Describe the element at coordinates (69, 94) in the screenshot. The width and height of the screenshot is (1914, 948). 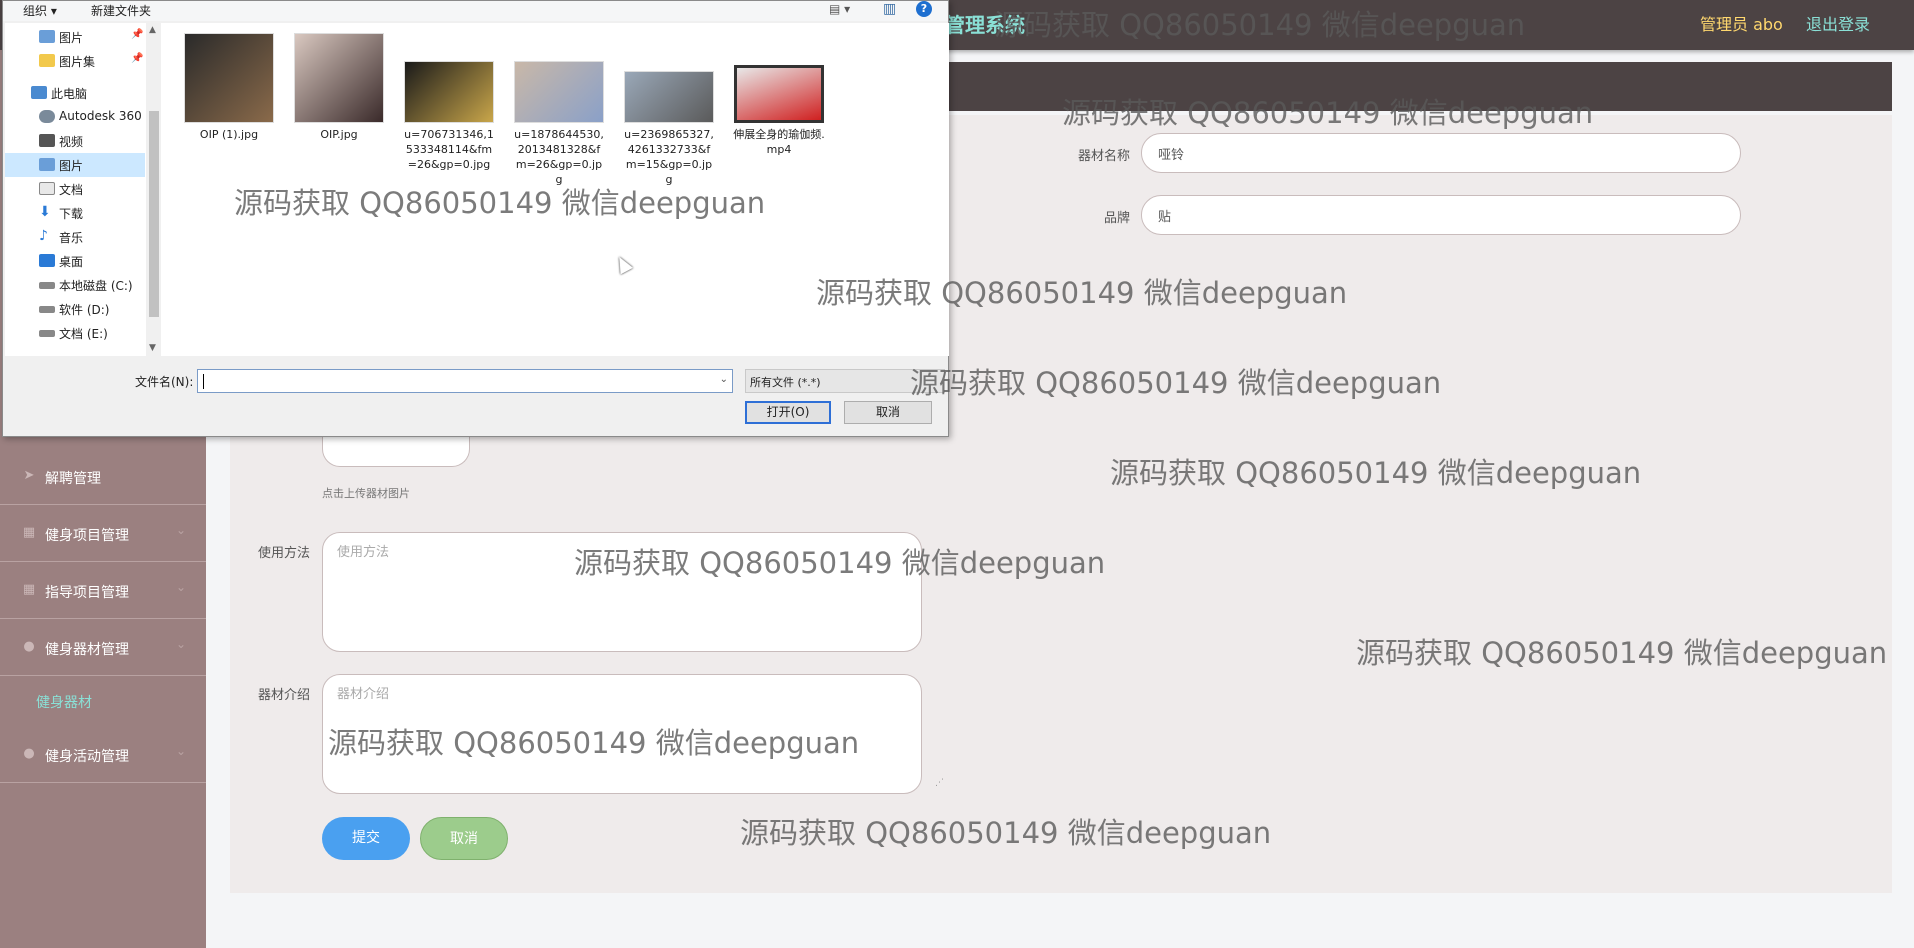
I see `nav-label: 此电脑` at that location.